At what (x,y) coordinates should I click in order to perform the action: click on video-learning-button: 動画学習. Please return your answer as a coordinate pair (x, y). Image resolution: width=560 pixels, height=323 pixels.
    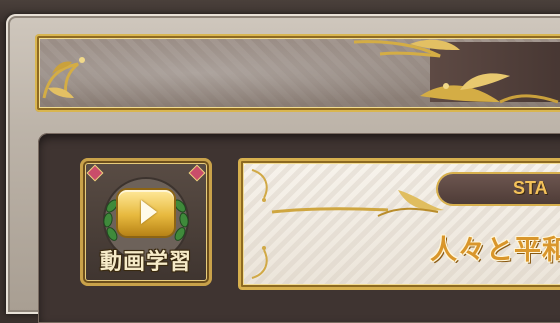
    Looking at the image, I should click on (146, 222).